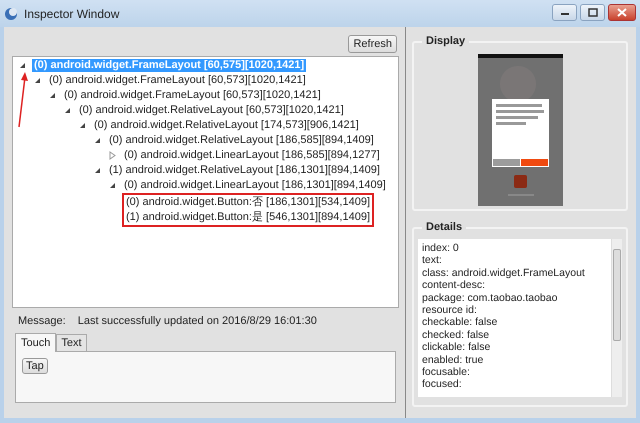 The image size is (640, 423). Describe the element at coordinates (454, 285) in the screenshot. I see `detail-line: content-desc:` at that location.